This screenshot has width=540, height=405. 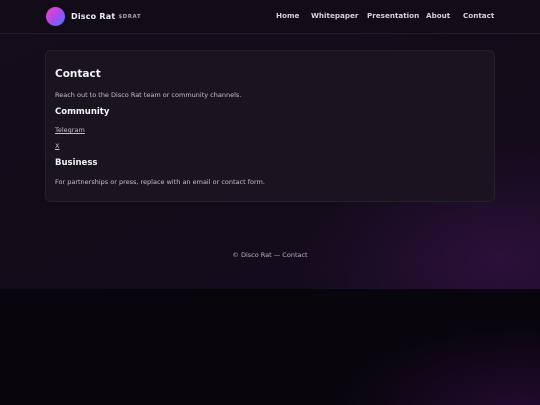 What do you see at coordinates (270, 255) in the screenshot?
I see `site-footer: © Disco Rat — Contact` at bounding box center [270, 255].